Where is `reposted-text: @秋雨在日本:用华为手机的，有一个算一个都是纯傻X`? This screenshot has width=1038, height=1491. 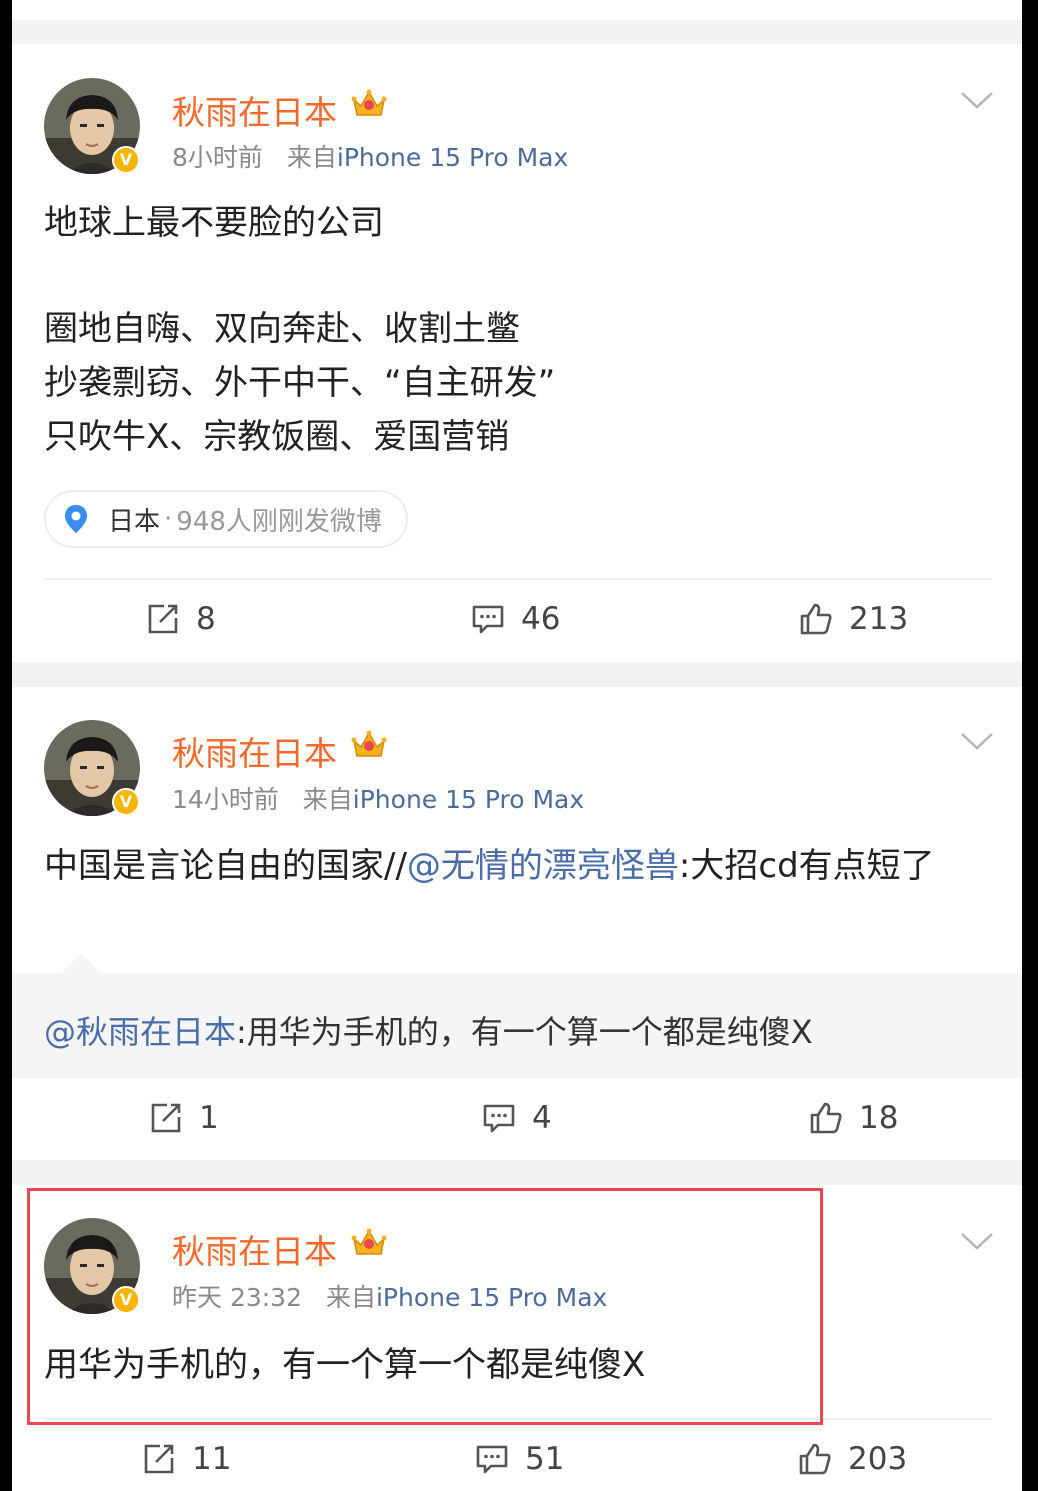
reposted-text: @秋雨在日本:用华为手机的，有一个算一个都是纯傻X is located at coordinates (428, 1030).